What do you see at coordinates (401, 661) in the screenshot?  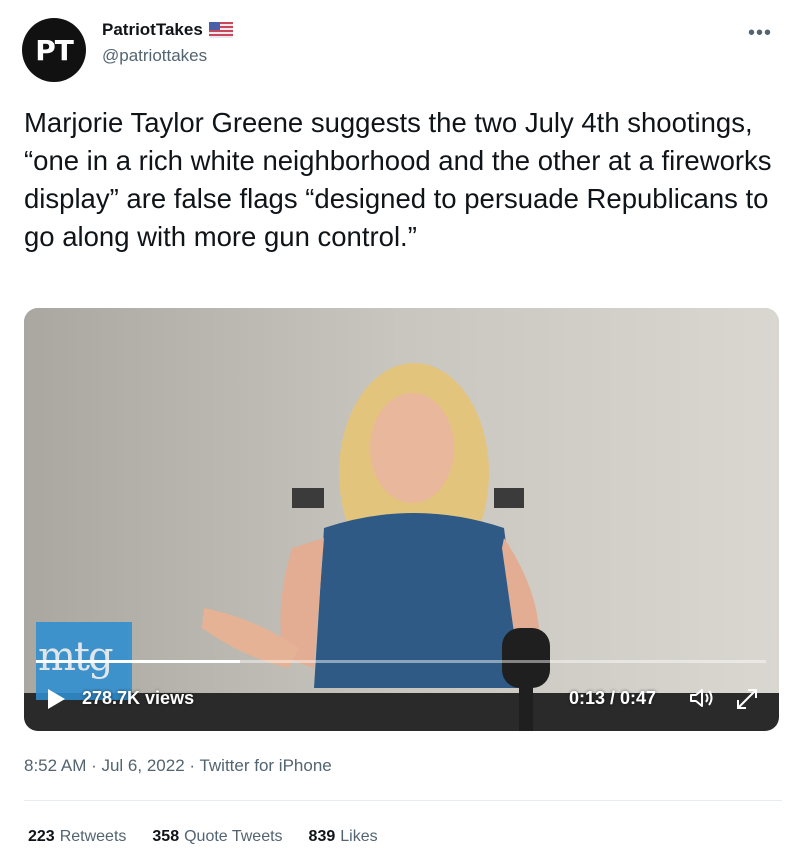 I see `video-progress-bar` at bounding box center [401, 661].